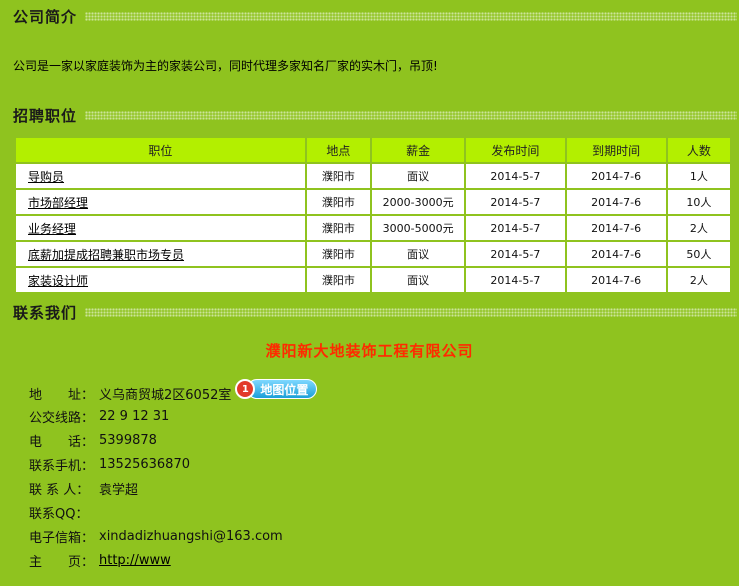 Image resolution: width=739 pixels, height=586 pixels. Describe the element at coordinates (698, 254) in the screenshot. I see `job-count: 50人` at that location.